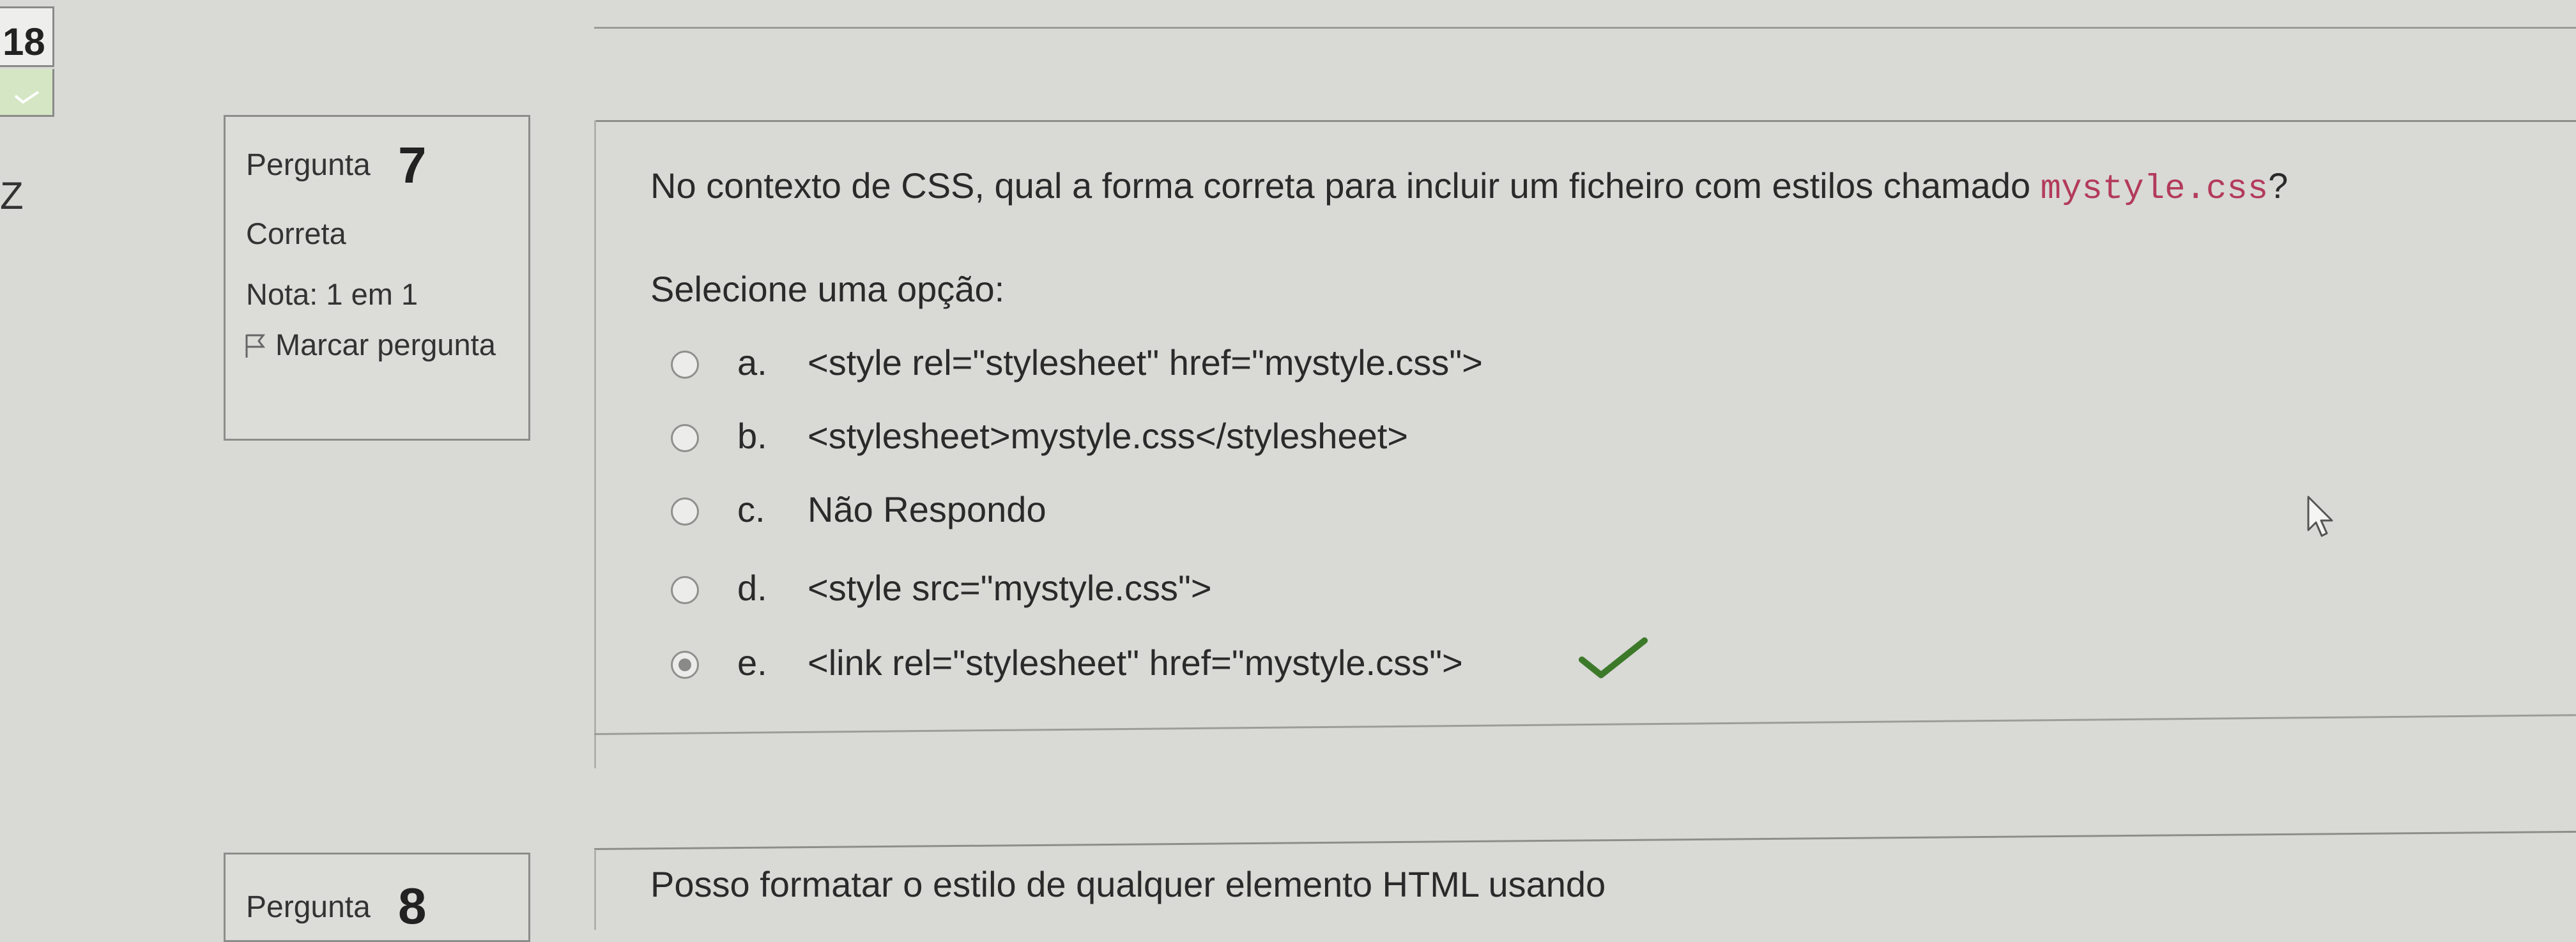  Describe the element at coordinates (752, 362) in the screenshot. I see `option-letter: a.` at that location.